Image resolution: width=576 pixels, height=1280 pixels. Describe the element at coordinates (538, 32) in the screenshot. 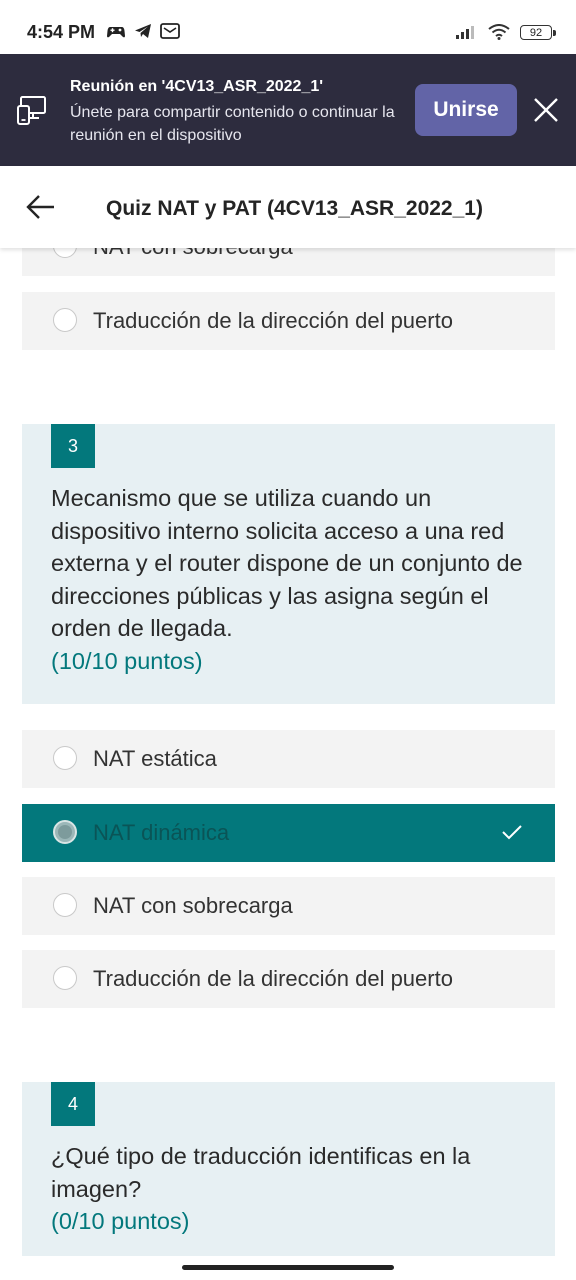

I see `battery-icon: 92` at that location.